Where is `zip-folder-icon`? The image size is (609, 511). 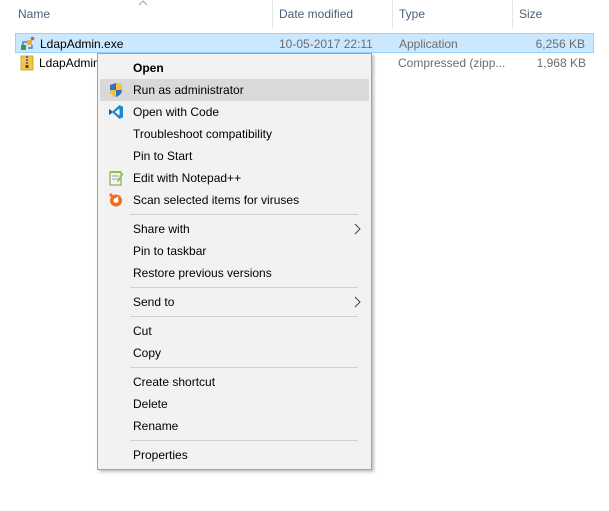
zip-folder-icon is located at coordinates (27, 63).